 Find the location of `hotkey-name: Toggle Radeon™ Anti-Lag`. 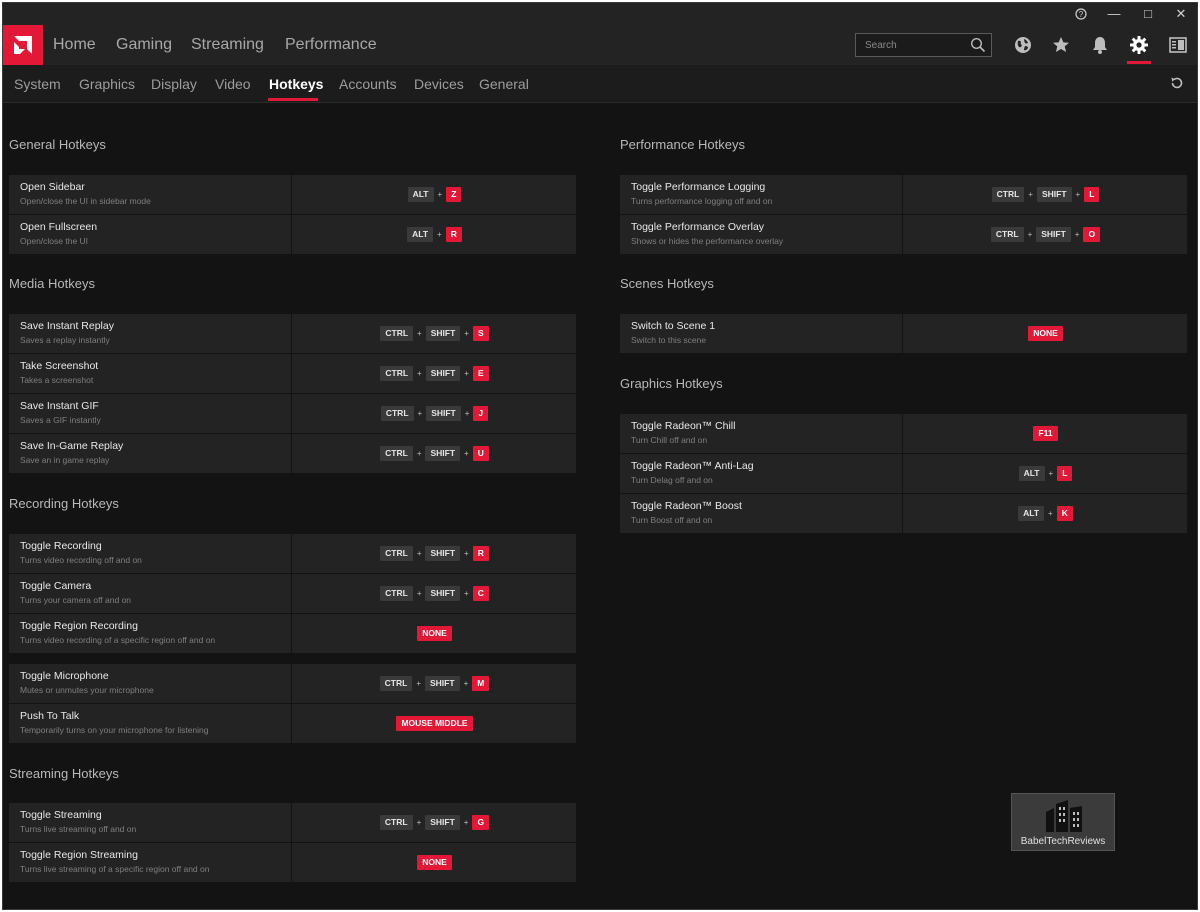

hotkey-name: Toggle Radeon™ Anti-Lag is located at coordinates (692, 466).